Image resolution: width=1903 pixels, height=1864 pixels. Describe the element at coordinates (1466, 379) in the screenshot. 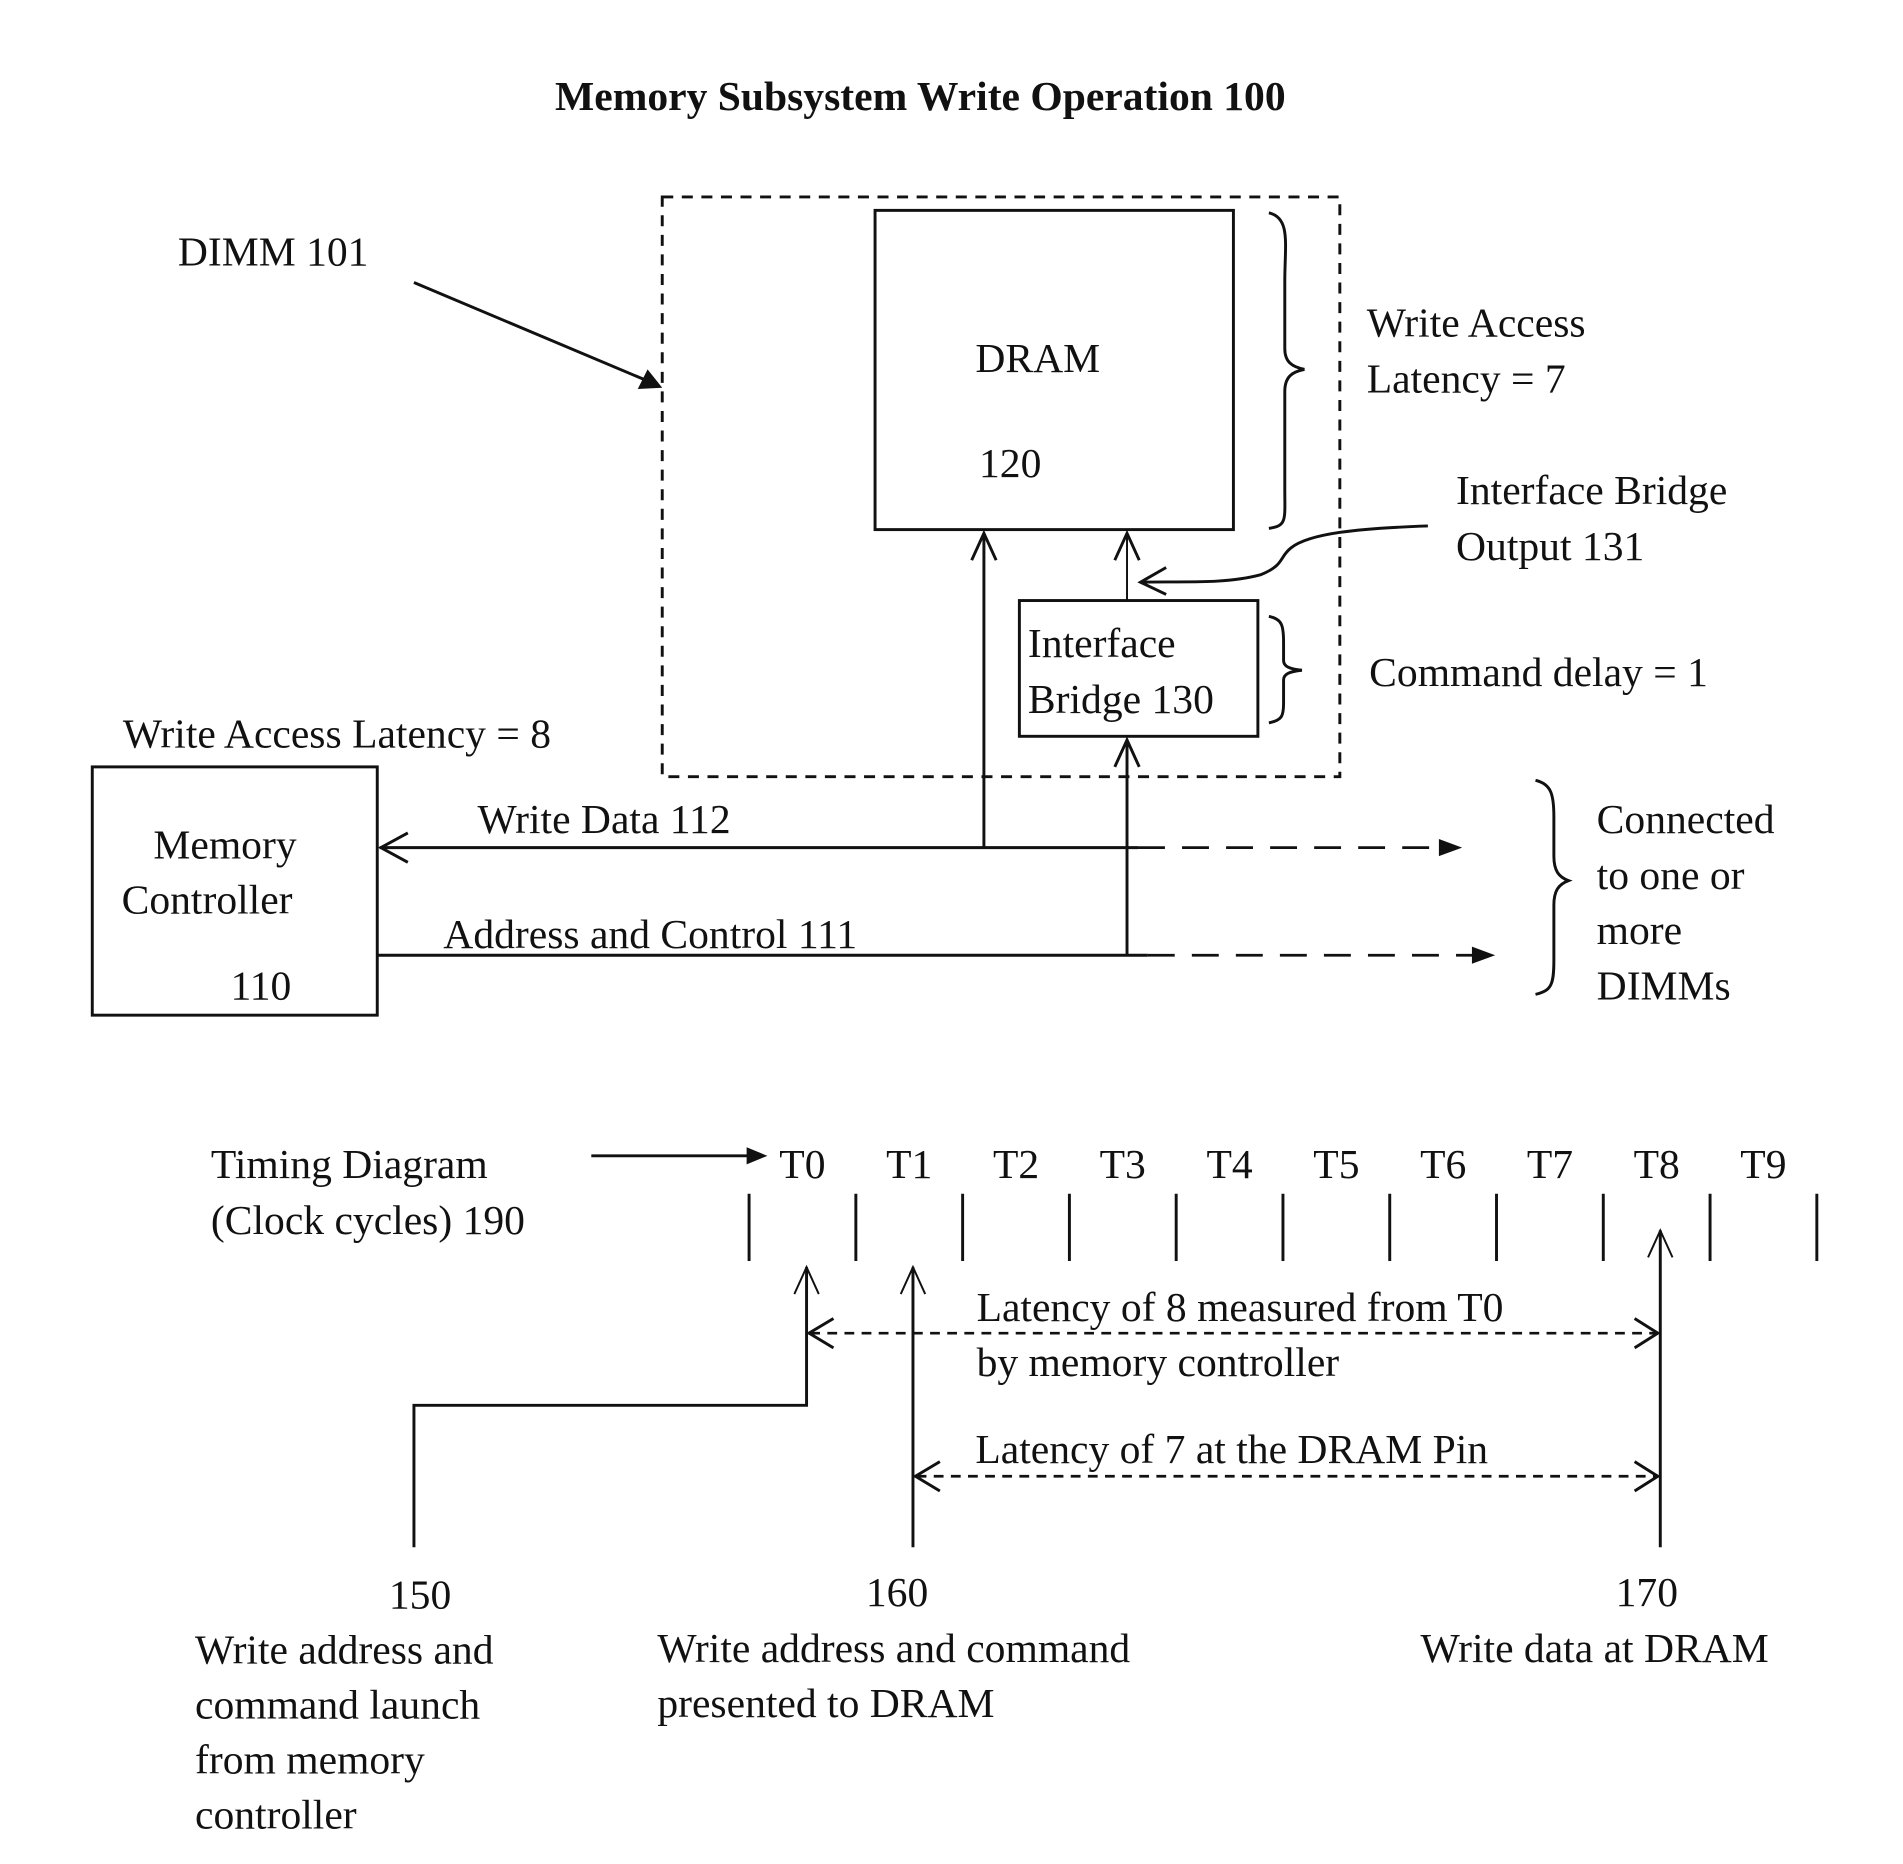

I see `dram-latency-line2: Latency = 7` at that location.